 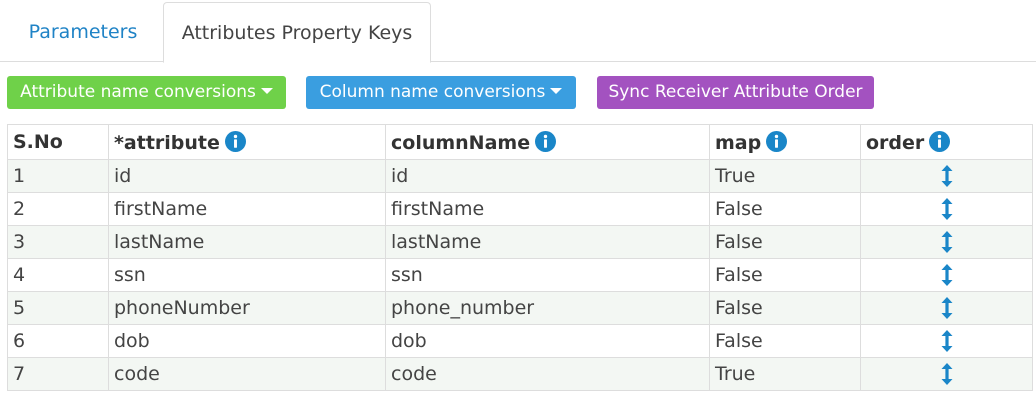 I want to click on column-header-columnname: columnName, so click(x=547, y=142).